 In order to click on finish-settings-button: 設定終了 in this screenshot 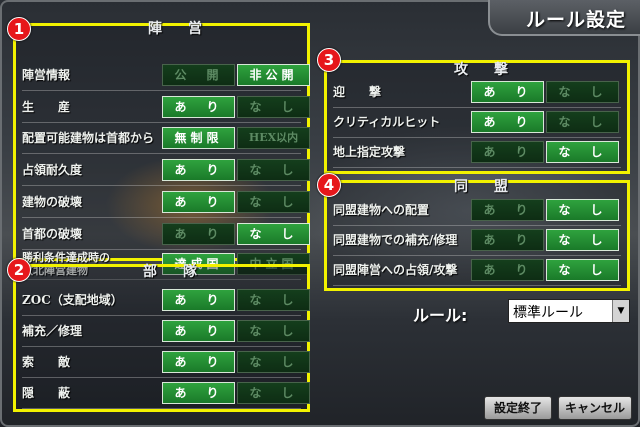, I will do `click(518, 408)`.